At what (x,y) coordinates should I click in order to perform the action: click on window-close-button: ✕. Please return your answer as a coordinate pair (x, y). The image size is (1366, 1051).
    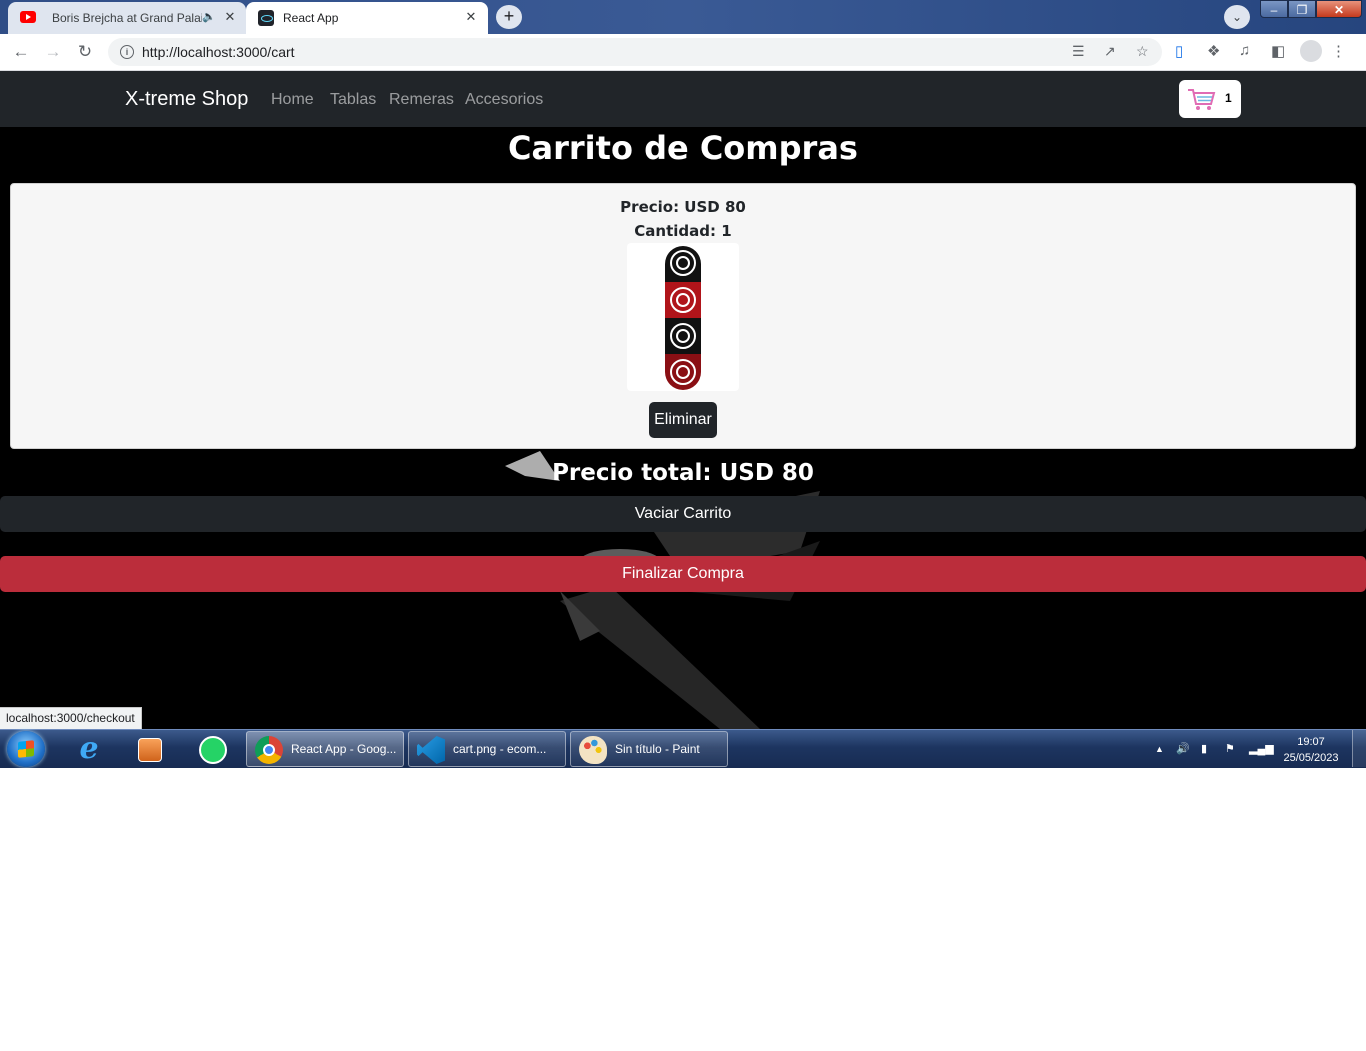
    Looking at the image, I should click on (1339, 9).